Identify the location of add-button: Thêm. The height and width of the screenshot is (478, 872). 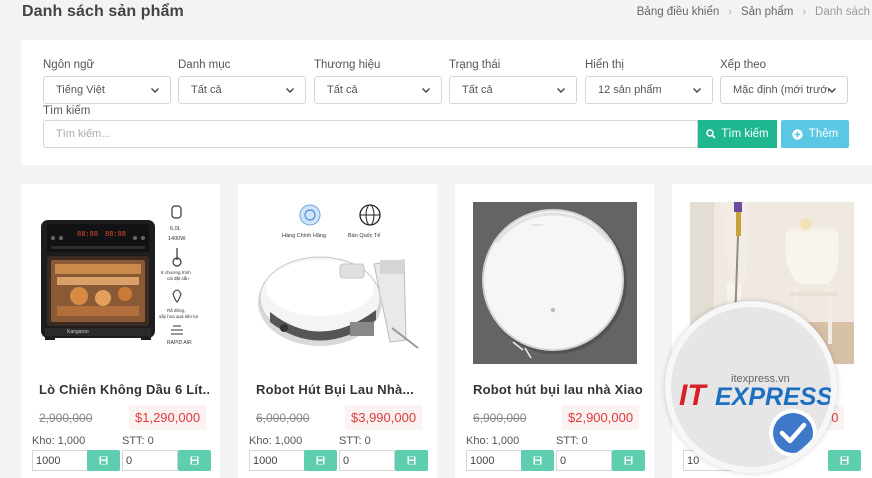
(815, 134).